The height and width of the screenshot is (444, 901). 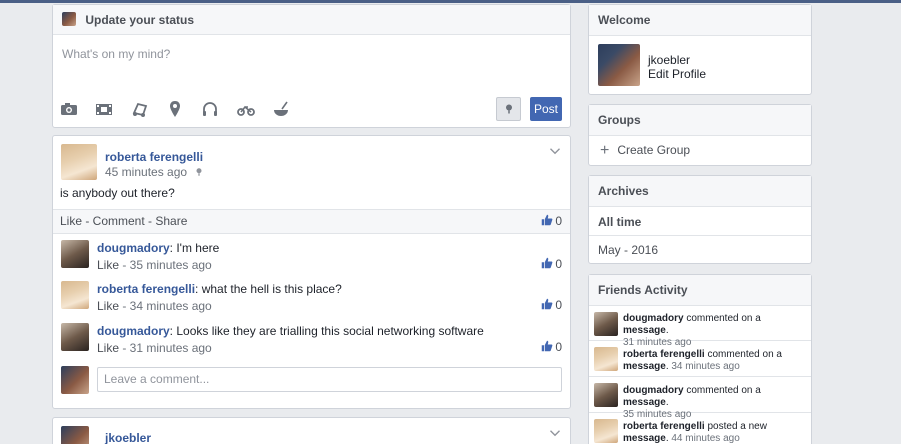 I want to click on status-toolbar, so click(x=182, y=110).